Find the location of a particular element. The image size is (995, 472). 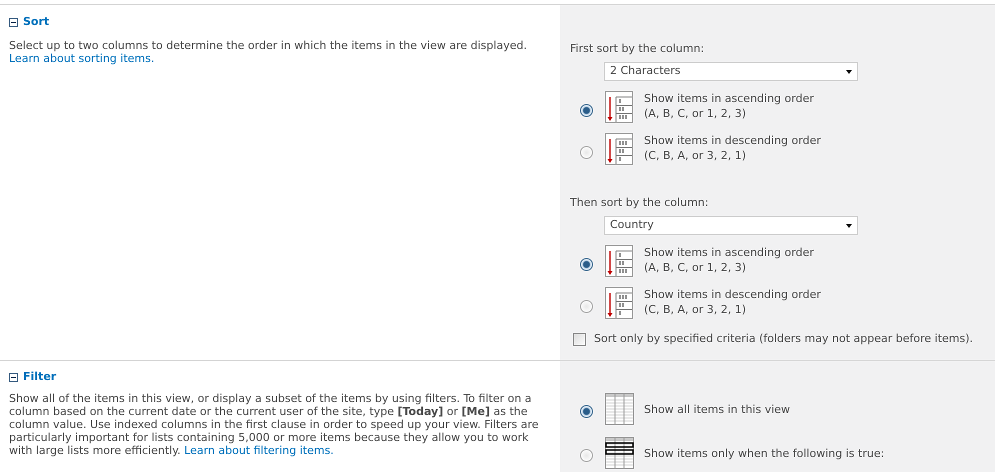

checkbox is located at coordinates (579, 339).